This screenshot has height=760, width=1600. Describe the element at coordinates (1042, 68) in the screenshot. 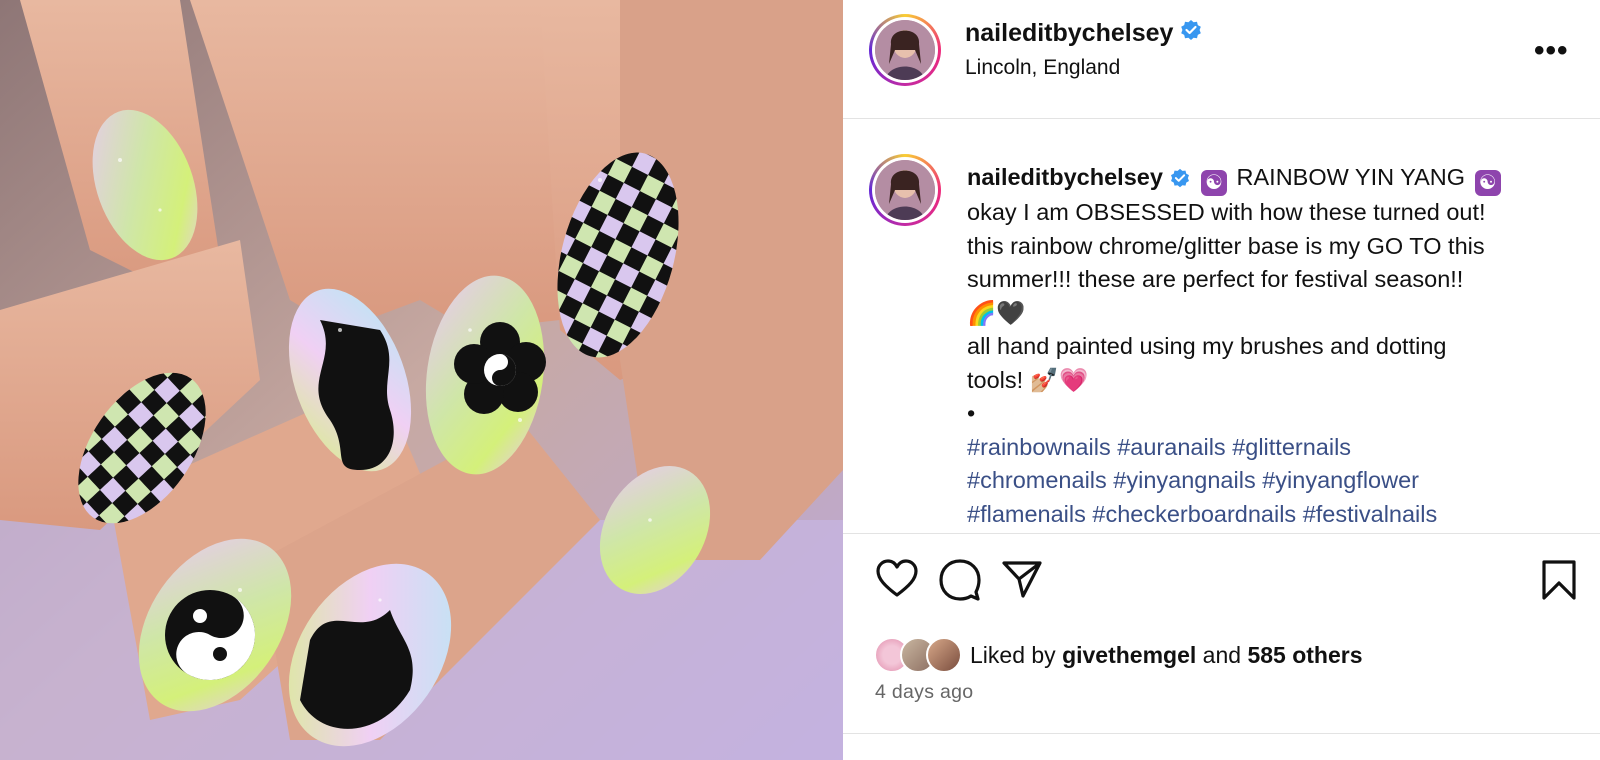

I see `post-location: Lincoln, England` at that location.